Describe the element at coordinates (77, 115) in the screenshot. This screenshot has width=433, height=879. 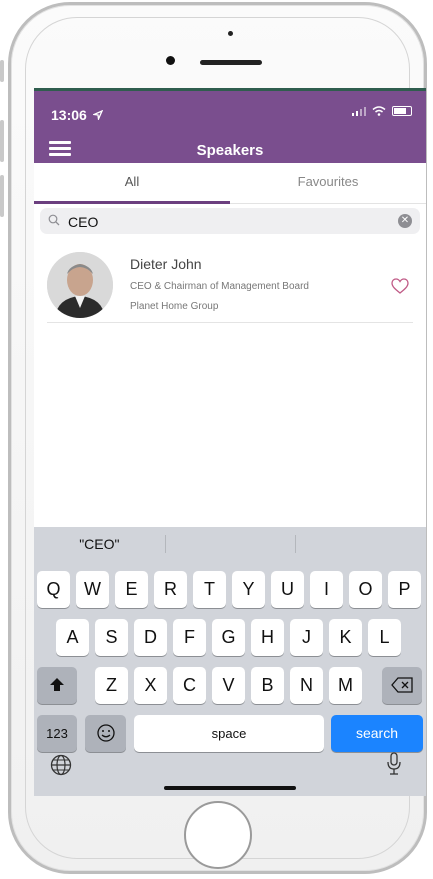
I see `status-time: 13:06` at that location.